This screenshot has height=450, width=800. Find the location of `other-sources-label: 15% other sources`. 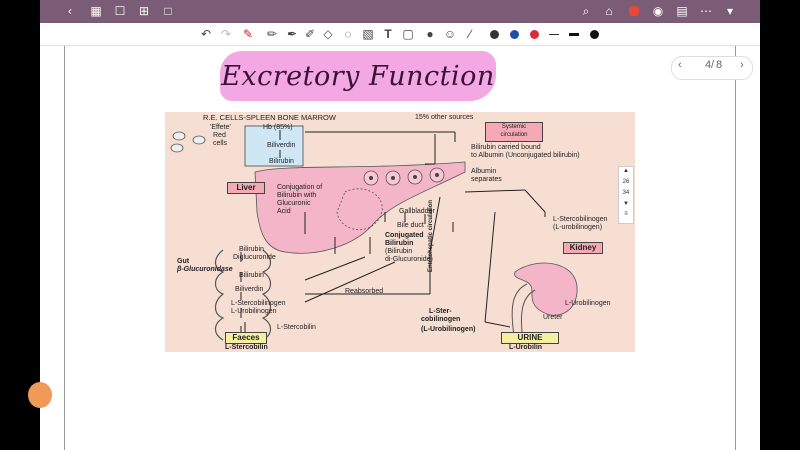

other-sources-label: 15% other sources is located at coordinates (444, 117).